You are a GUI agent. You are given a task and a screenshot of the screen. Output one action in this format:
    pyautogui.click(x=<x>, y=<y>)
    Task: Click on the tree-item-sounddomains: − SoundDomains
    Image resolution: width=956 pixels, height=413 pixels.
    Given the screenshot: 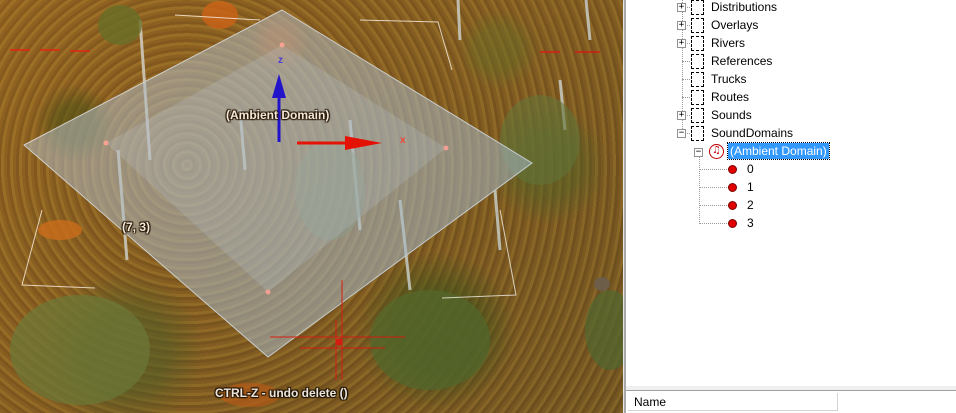 What is the action you would take?
    pyautogui.click(x=791, y=133)
    